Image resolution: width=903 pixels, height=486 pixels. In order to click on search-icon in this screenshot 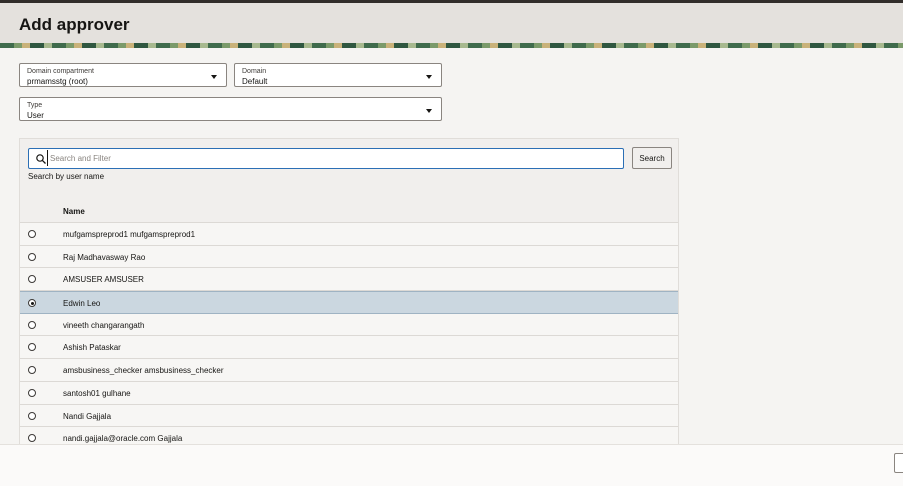, I will do `click(41, 159)`.